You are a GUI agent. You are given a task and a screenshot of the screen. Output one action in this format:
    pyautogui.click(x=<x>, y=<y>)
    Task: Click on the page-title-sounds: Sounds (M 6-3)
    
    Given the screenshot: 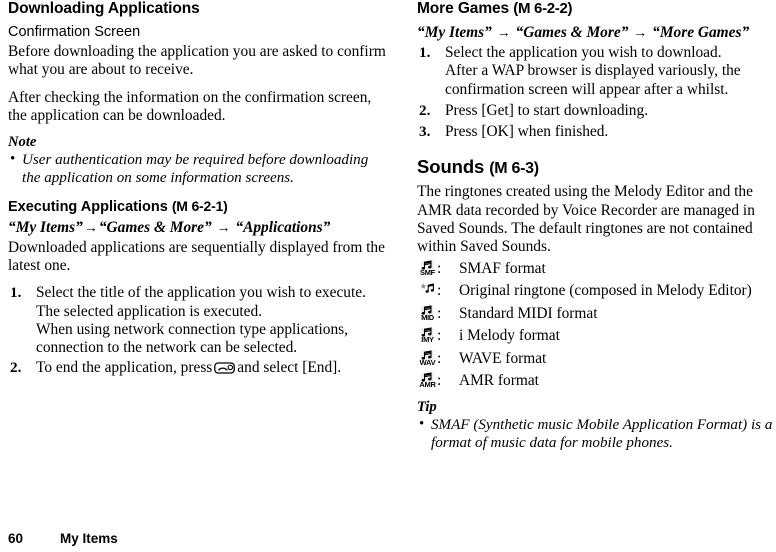 What is the action you would take?
    pyautogui.click(x=596, y=168)
    